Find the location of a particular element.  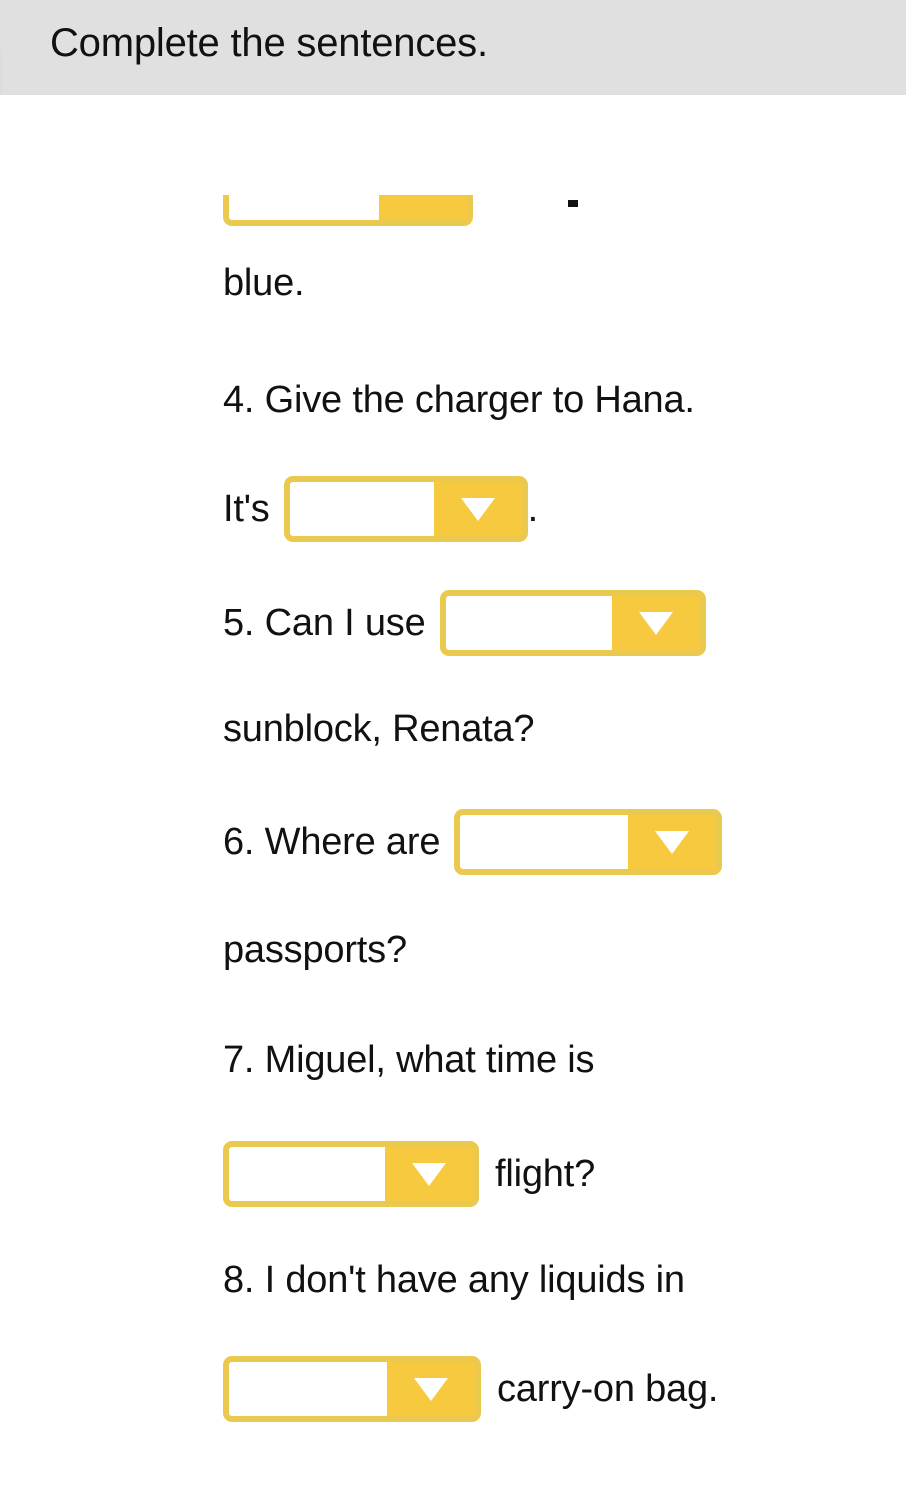

sentence-line-q4: 4. Give the charger to Hana. is located at coordinates (459, 400).